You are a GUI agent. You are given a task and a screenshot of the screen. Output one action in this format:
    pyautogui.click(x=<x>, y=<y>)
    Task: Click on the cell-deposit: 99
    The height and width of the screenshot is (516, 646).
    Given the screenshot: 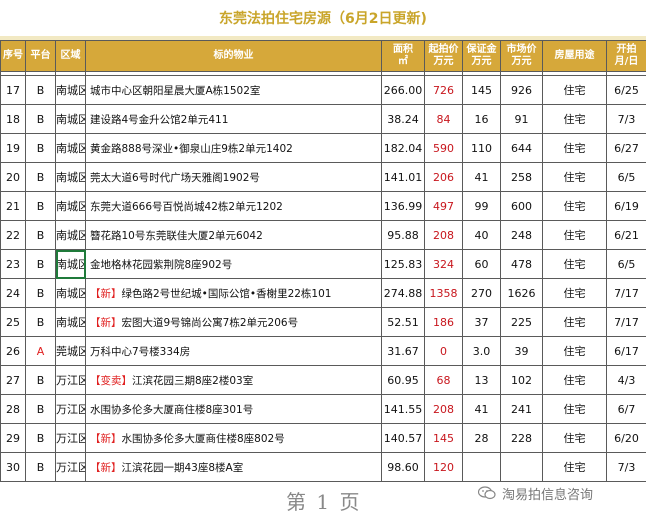 What is the action you would take?
    pyautogui.click(x=481, y=206)
    